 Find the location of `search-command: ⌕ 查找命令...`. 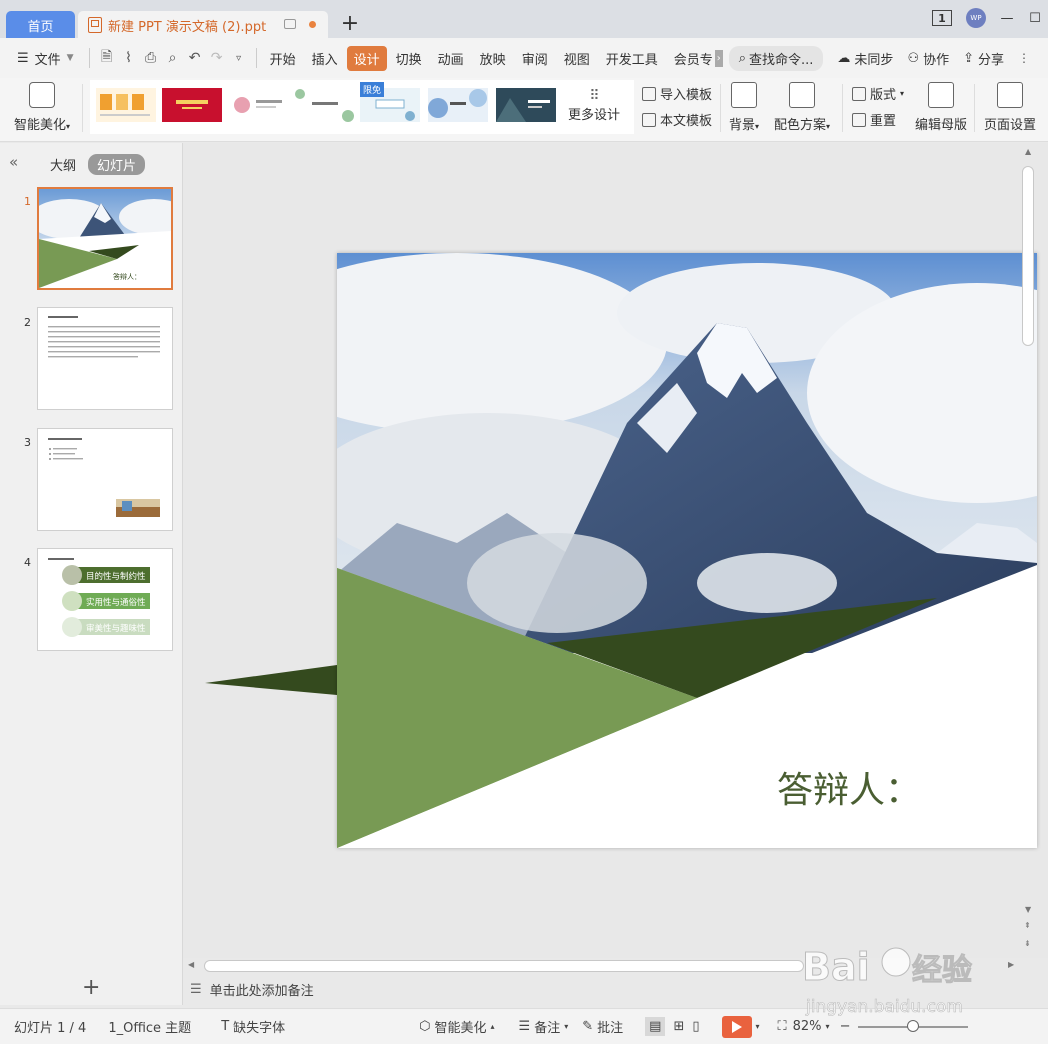

search-command: ⌕ 查找命令... is located at coordinates (776, 58).